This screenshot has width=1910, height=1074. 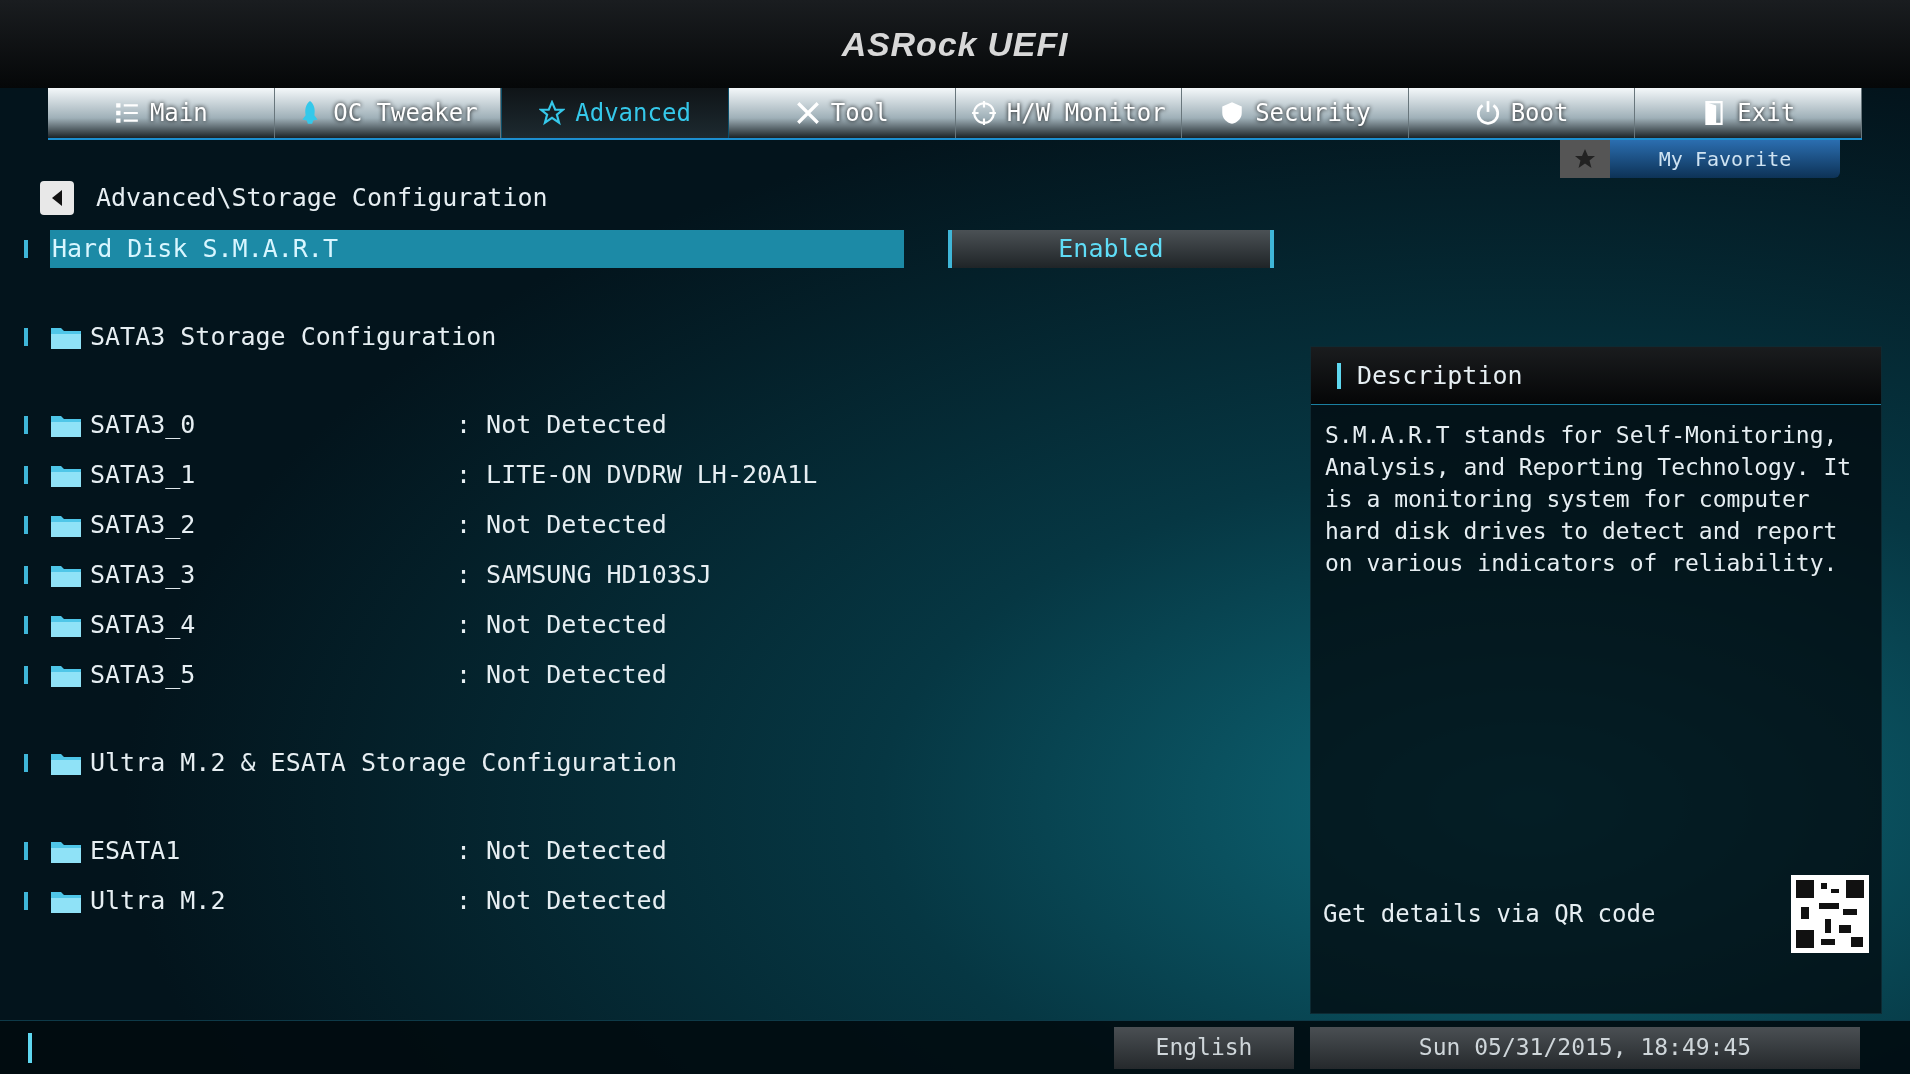 I want to click on submenu-item: SATA3_4, so click(x=240, y=625).